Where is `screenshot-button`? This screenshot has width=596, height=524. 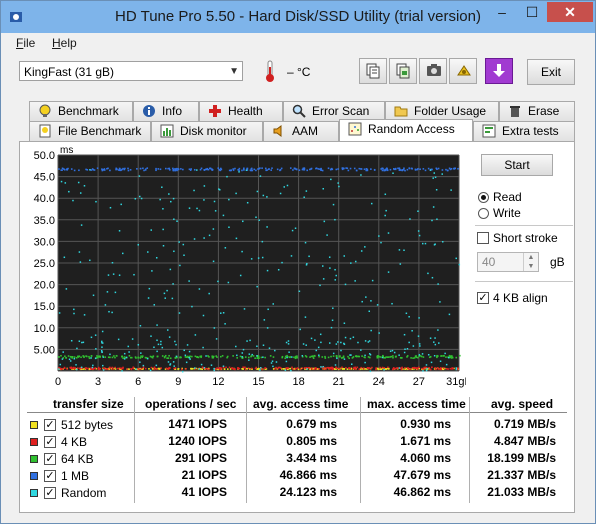
screenshot-button is located at coordinates (433, 71).